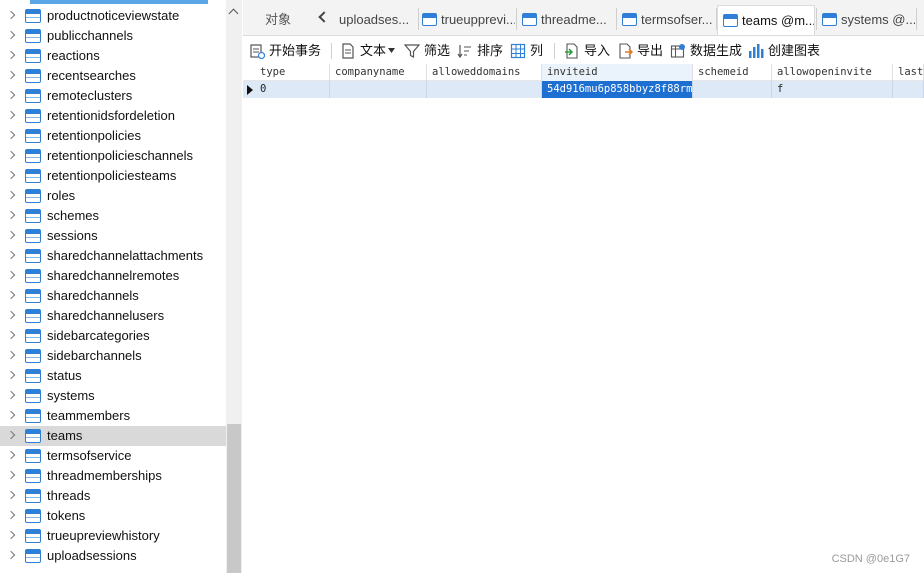 The width and height of the screenshot is (924, 573). I want to click on tree-item-tokens: tokens, so click(113, 516).